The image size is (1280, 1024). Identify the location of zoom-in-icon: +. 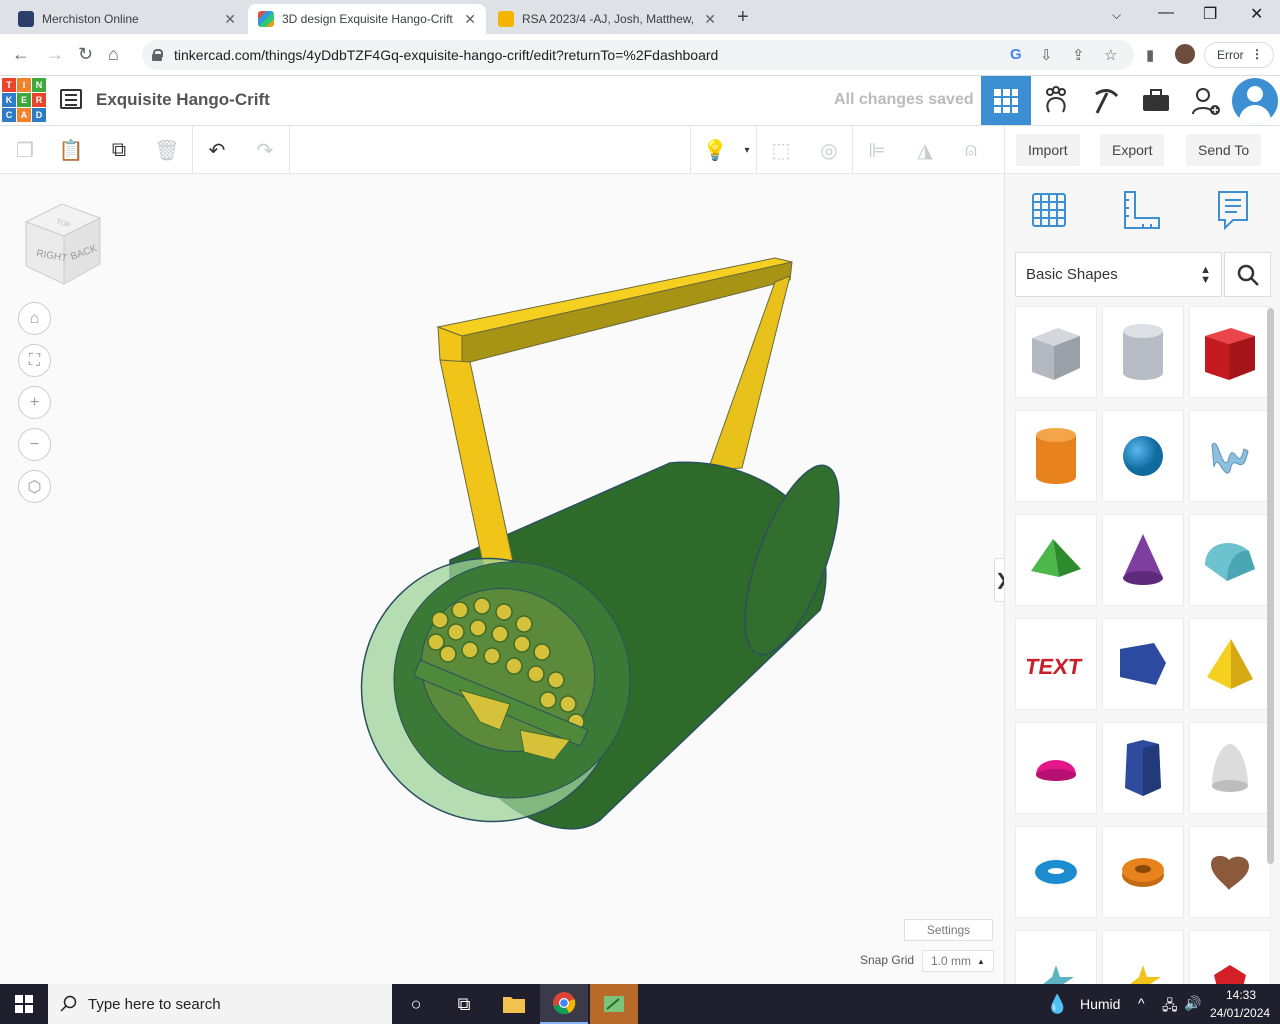
(34, 402).